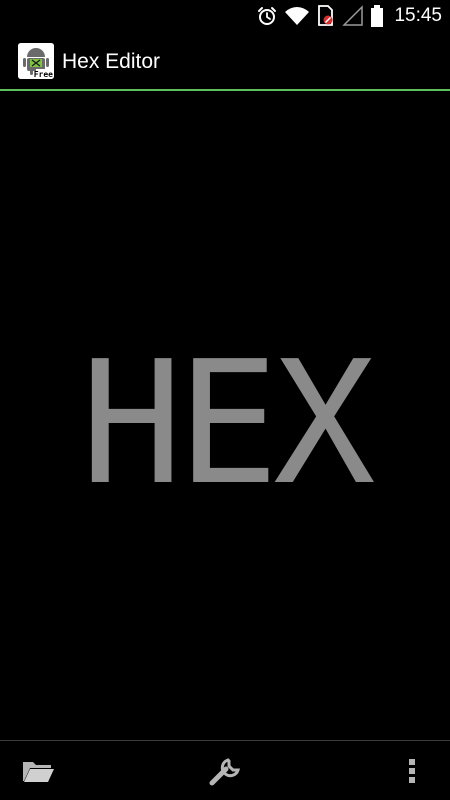 The height and width of the screenshot is (800, 450). What do you see at coordinates (111, 61) in the screenshot?
I see `app-title: Hex Editor` at bounding box center [111, 61].